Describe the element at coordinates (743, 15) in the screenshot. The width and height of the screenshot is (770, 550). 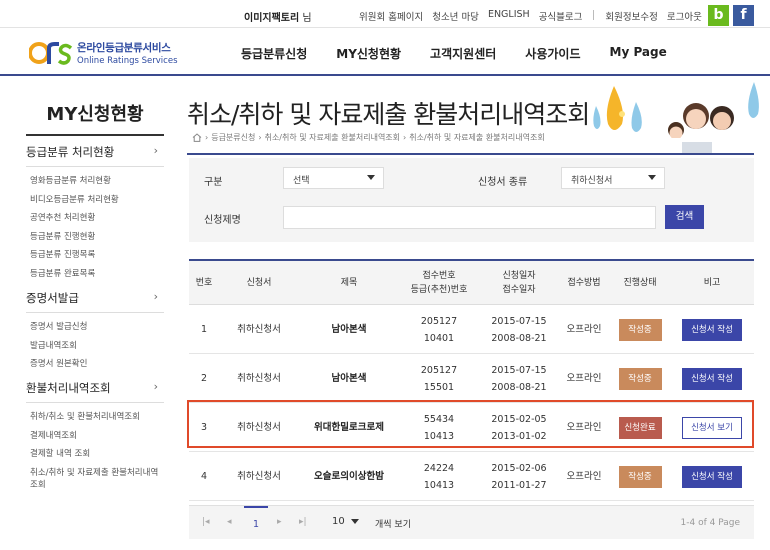
I see `facebook-icon: f` at that location.